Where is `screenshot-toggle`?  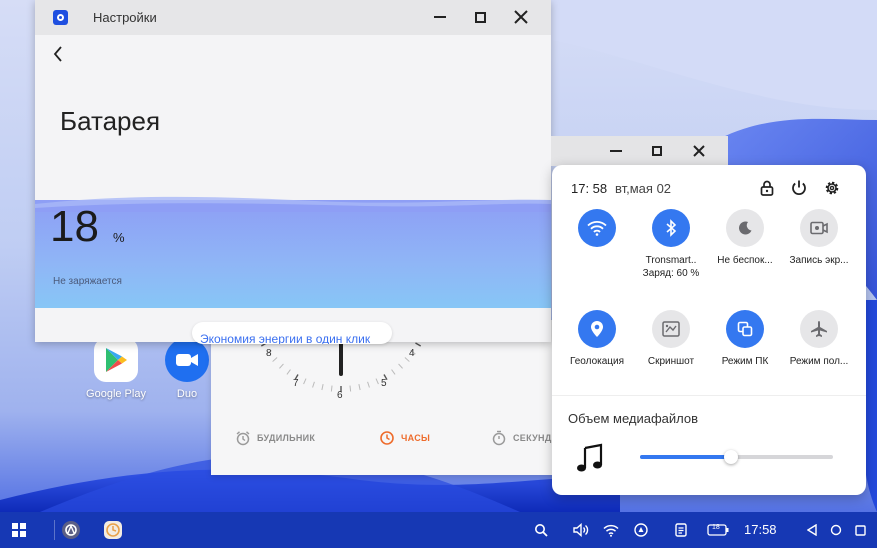
screenshot-toggle is located at coordinates (671, 329).